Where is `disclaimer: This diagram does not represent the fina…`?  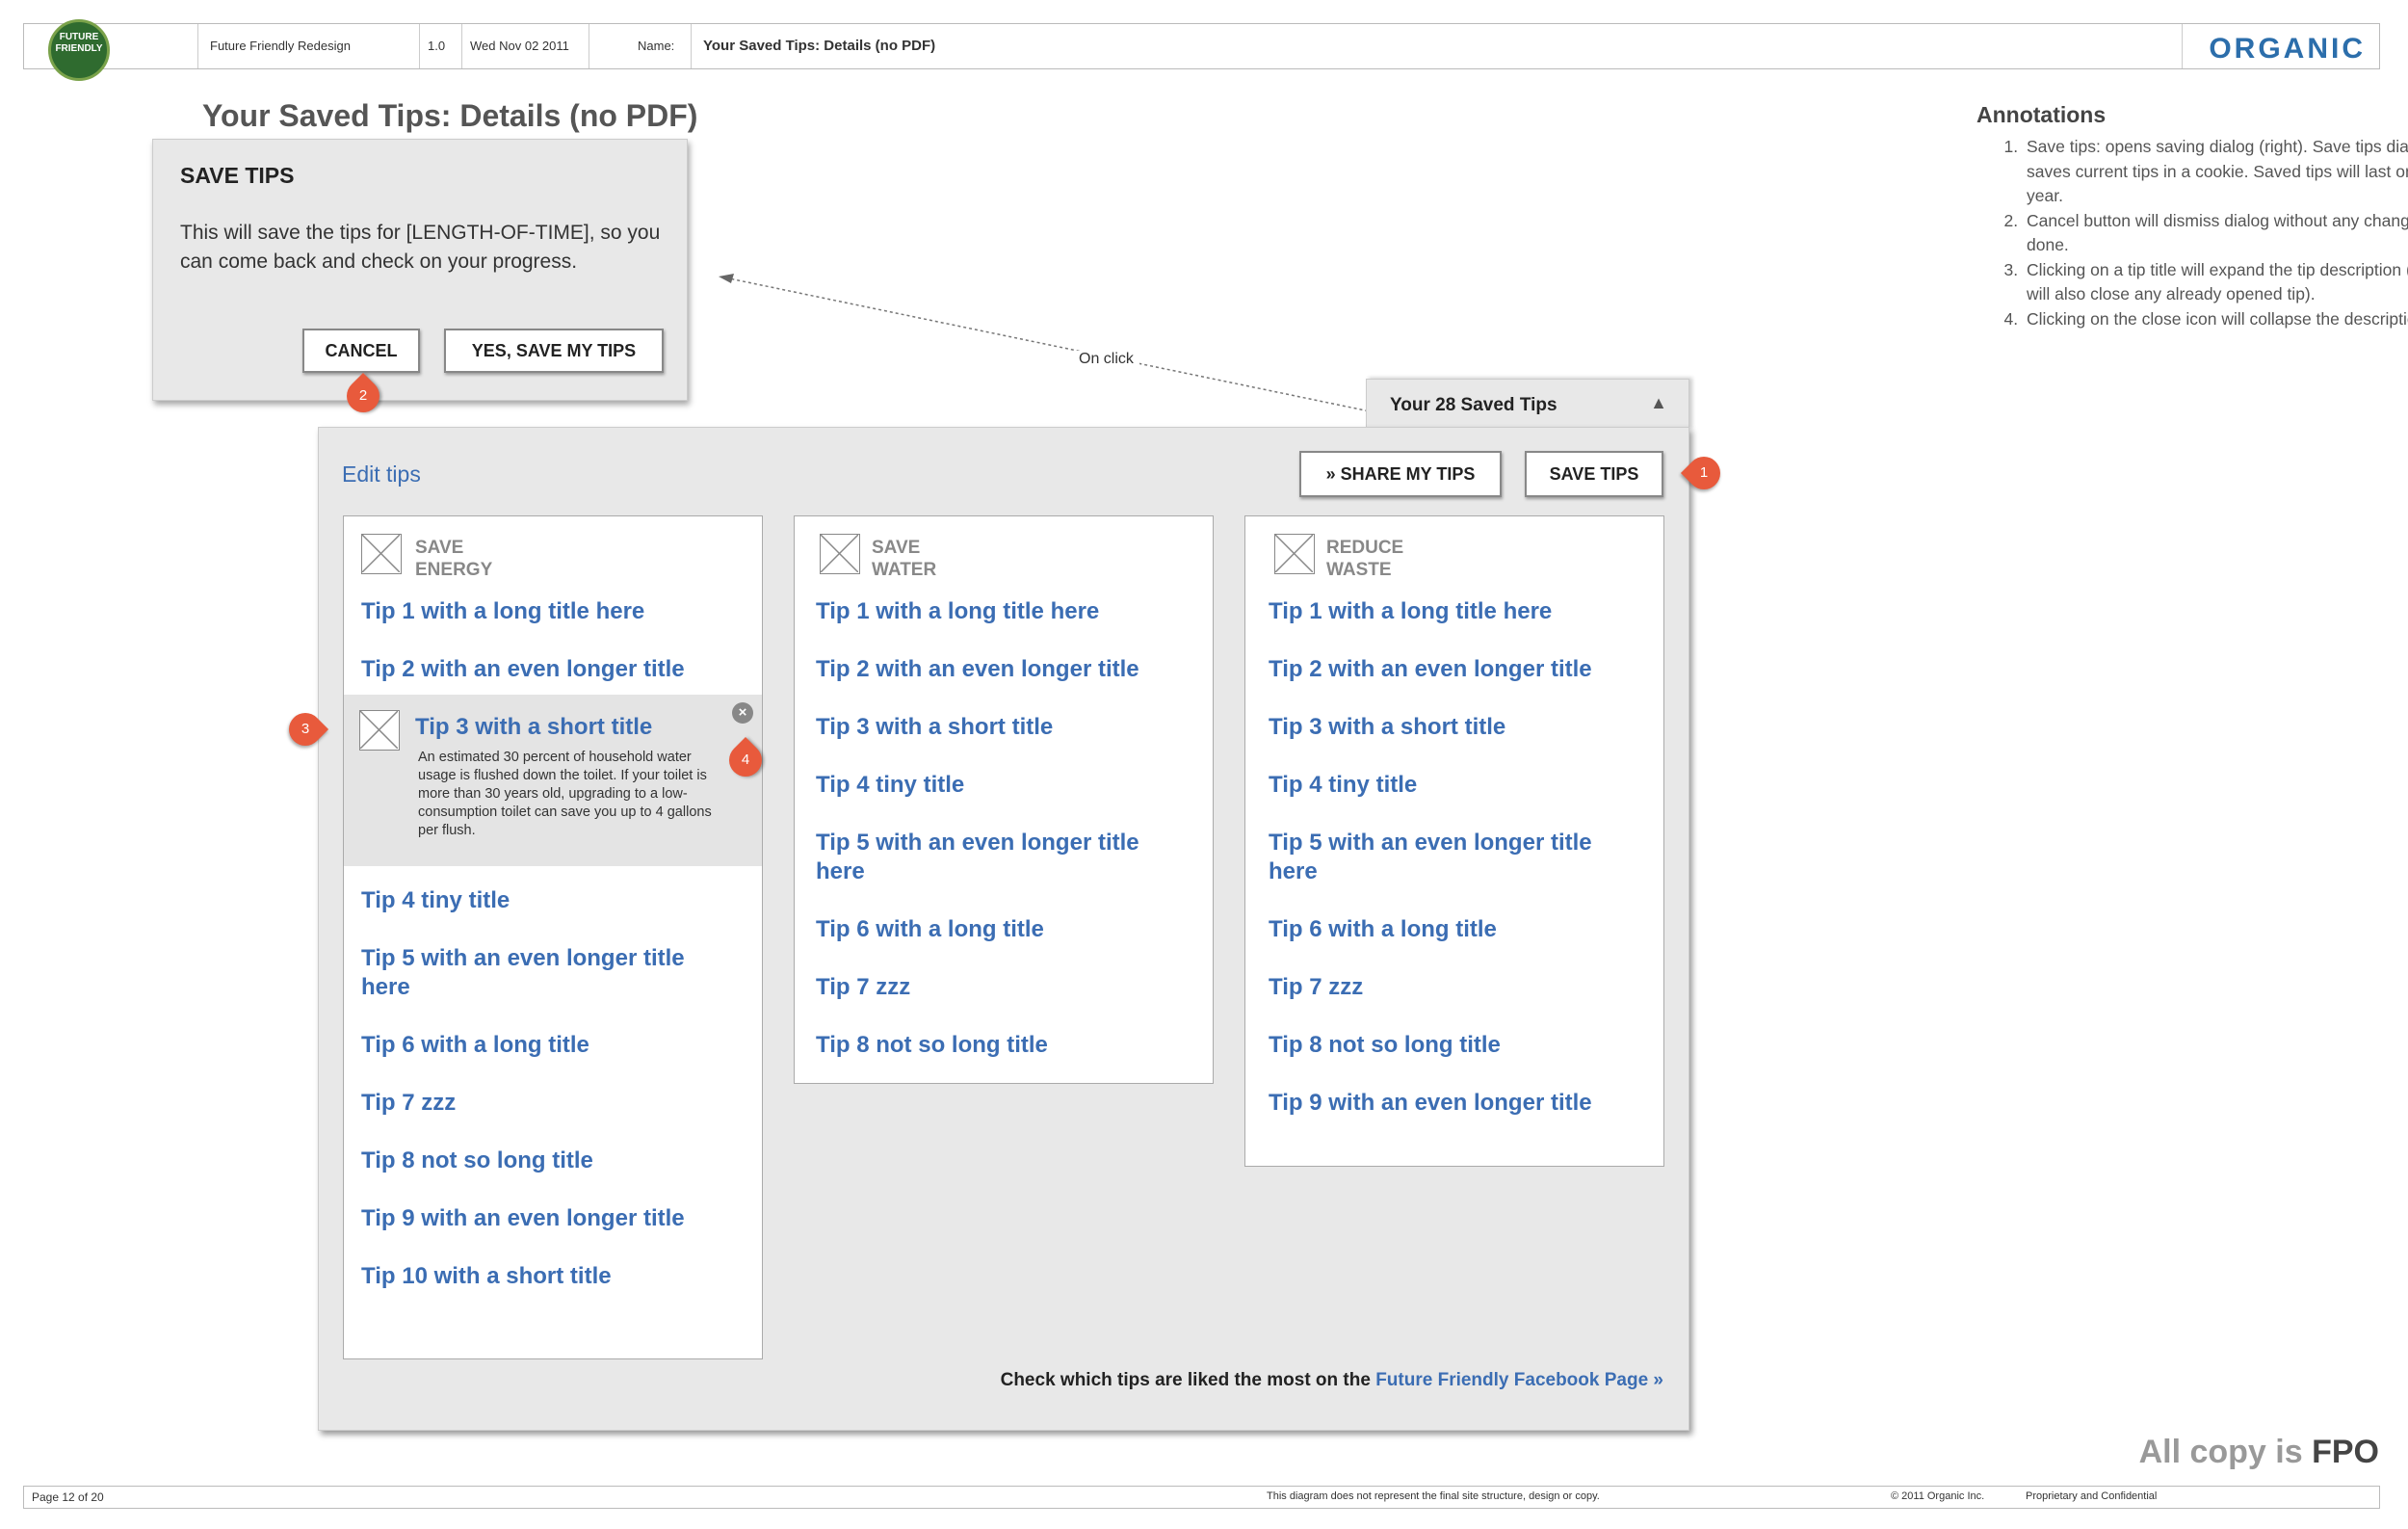 disclaimer: This diagram does not represent the fina… is located at coordinates (1433, 1496).